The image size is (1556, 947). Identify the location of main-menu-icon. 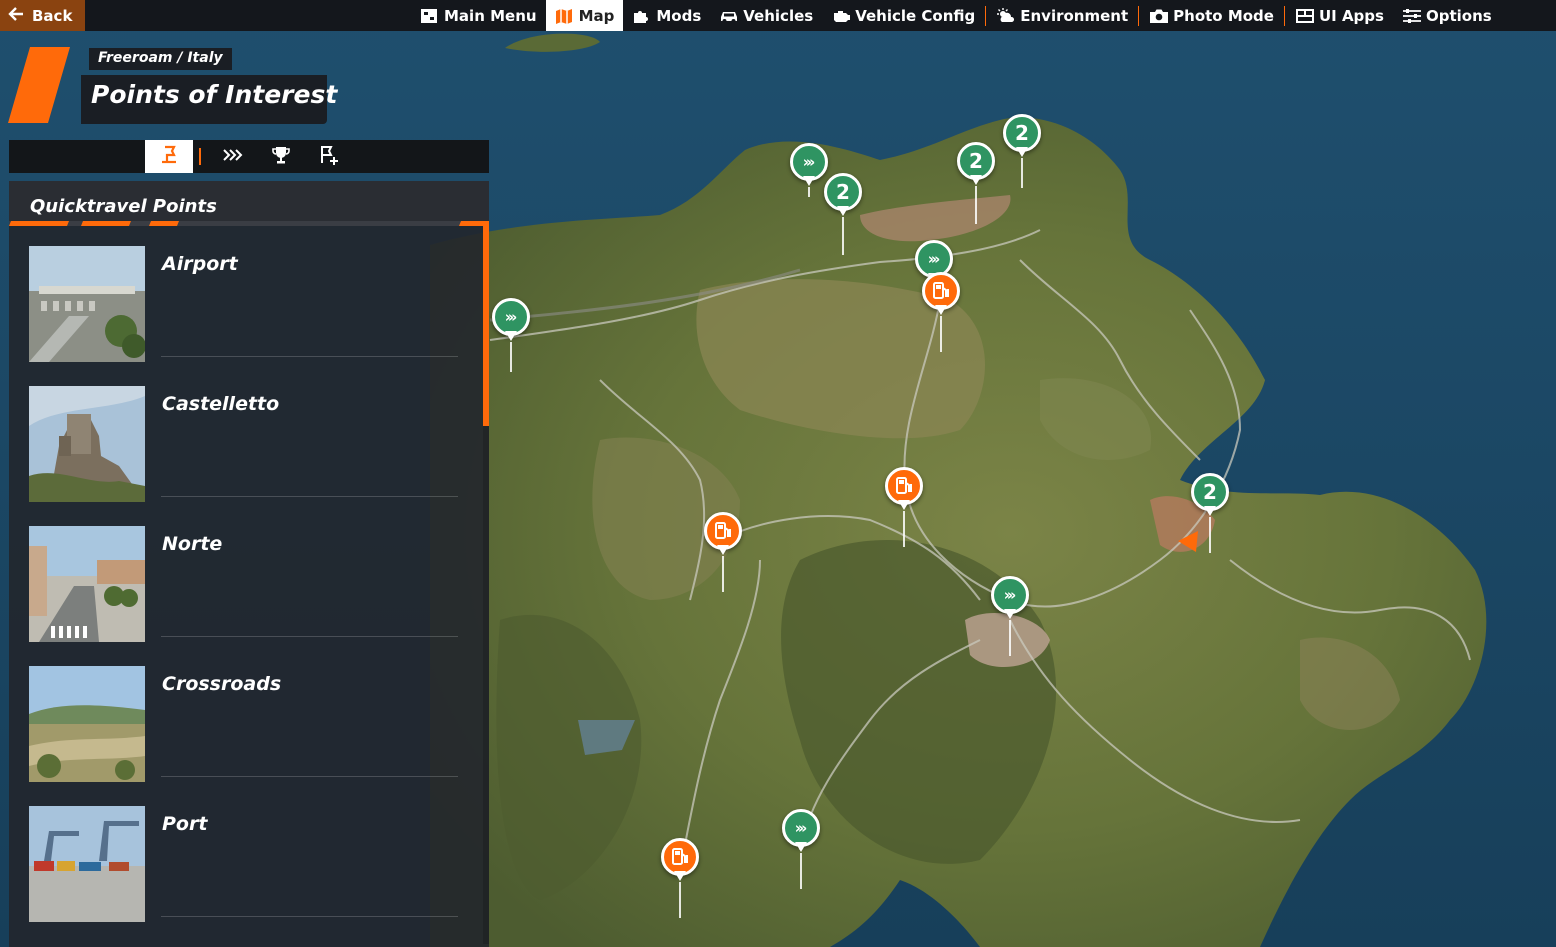
(429, 16).